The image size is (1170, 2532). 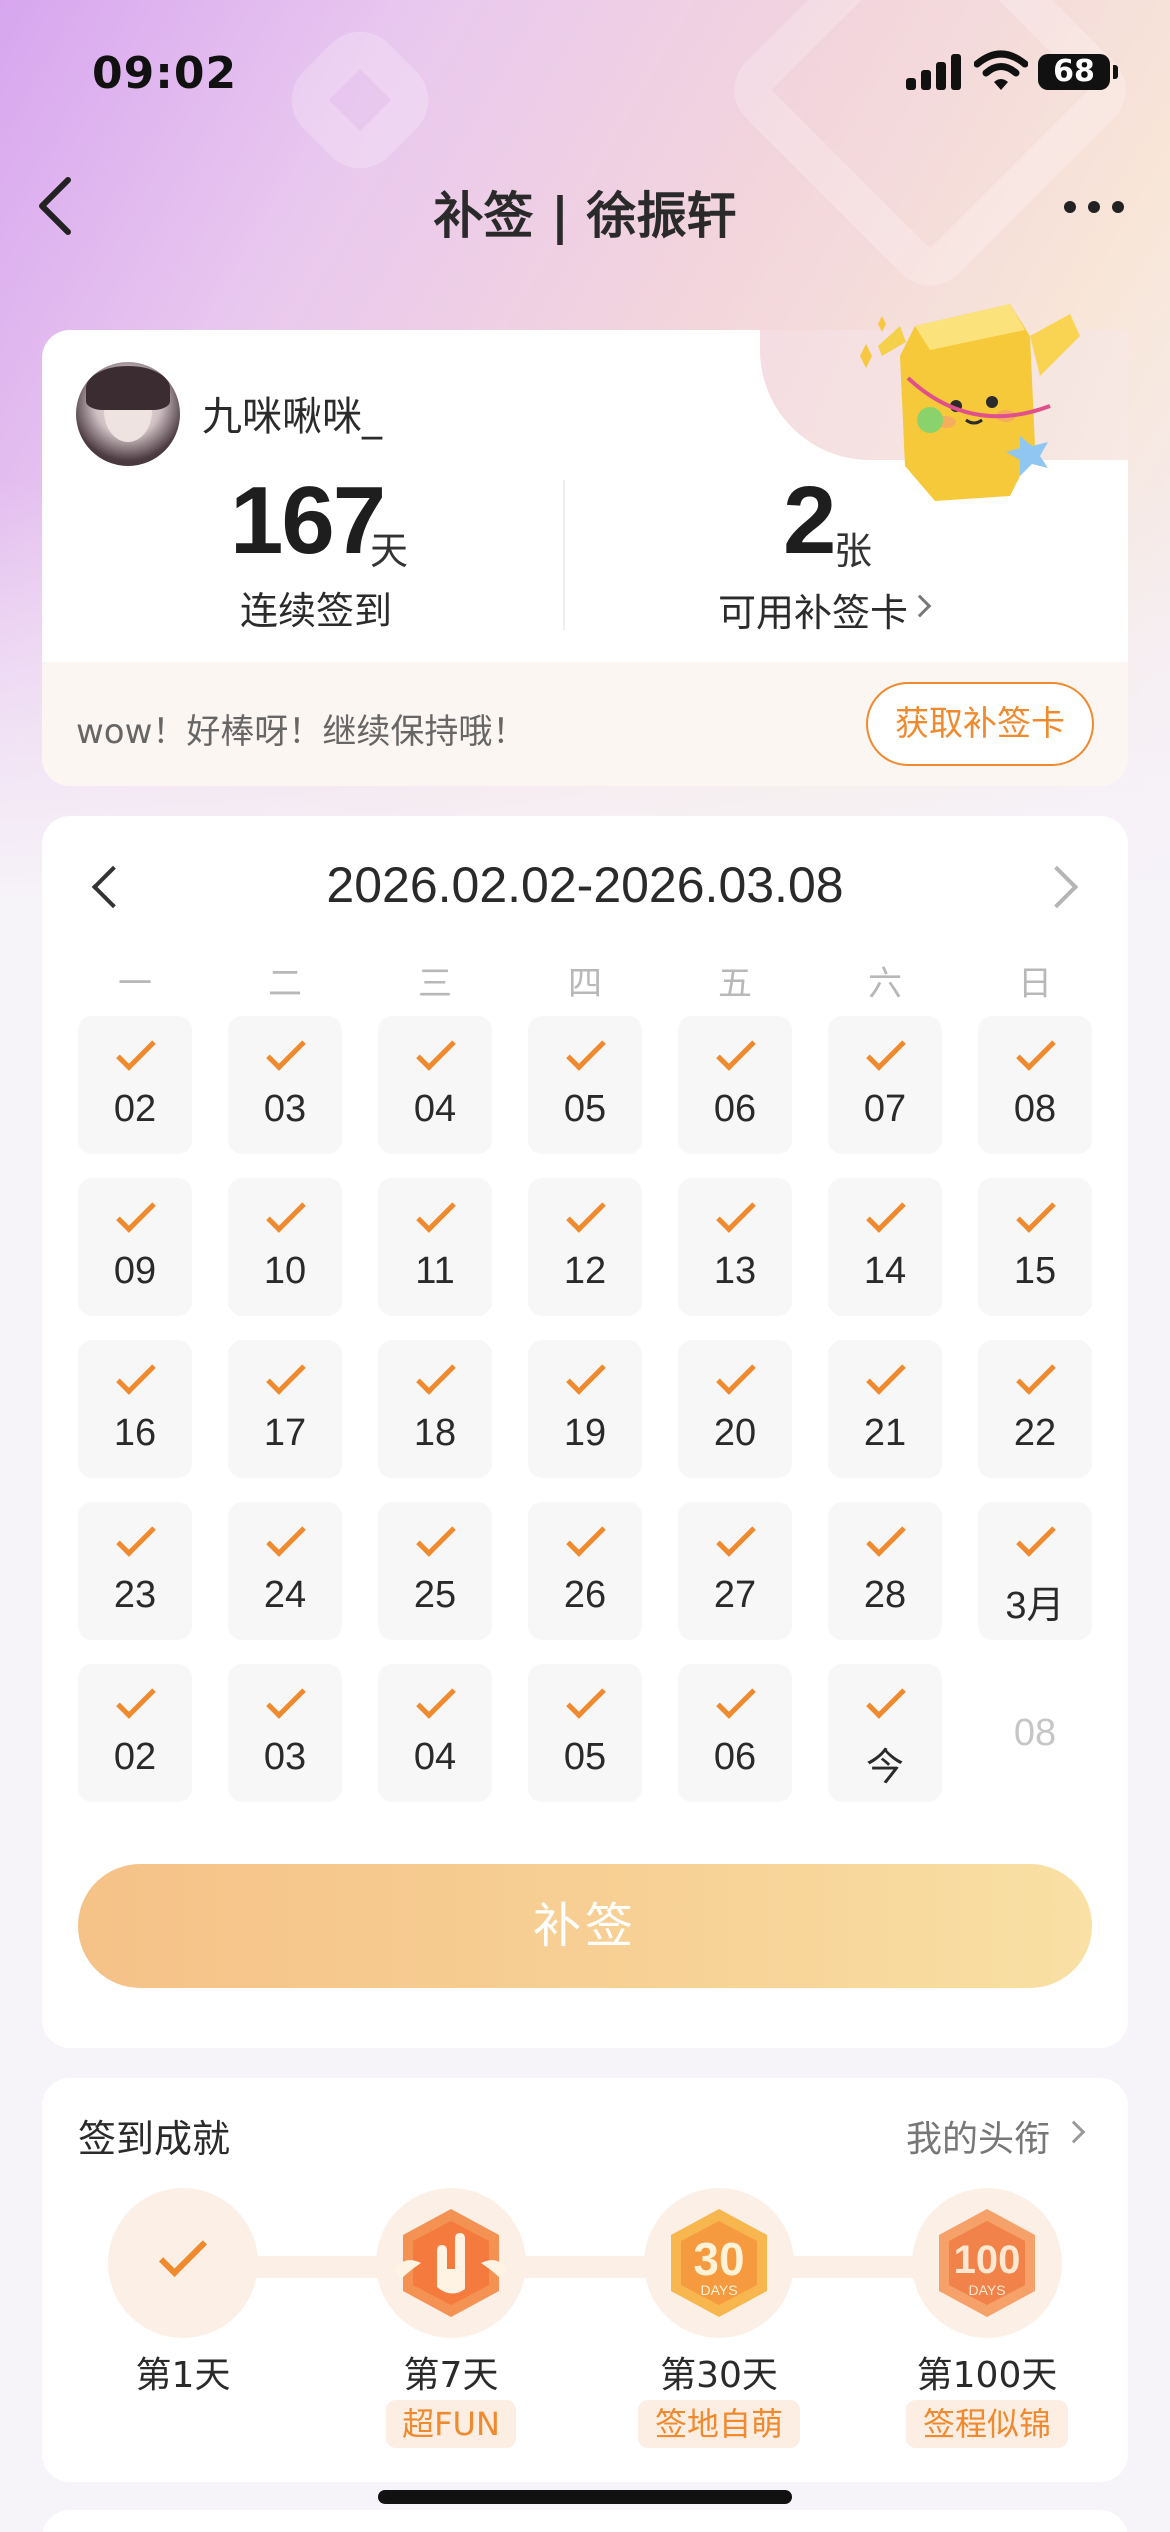 What do you see at coordinates (885, 1409) in the screenshot?
I see `calendar-day-checked: 21` at bounding box center [885, 1409].